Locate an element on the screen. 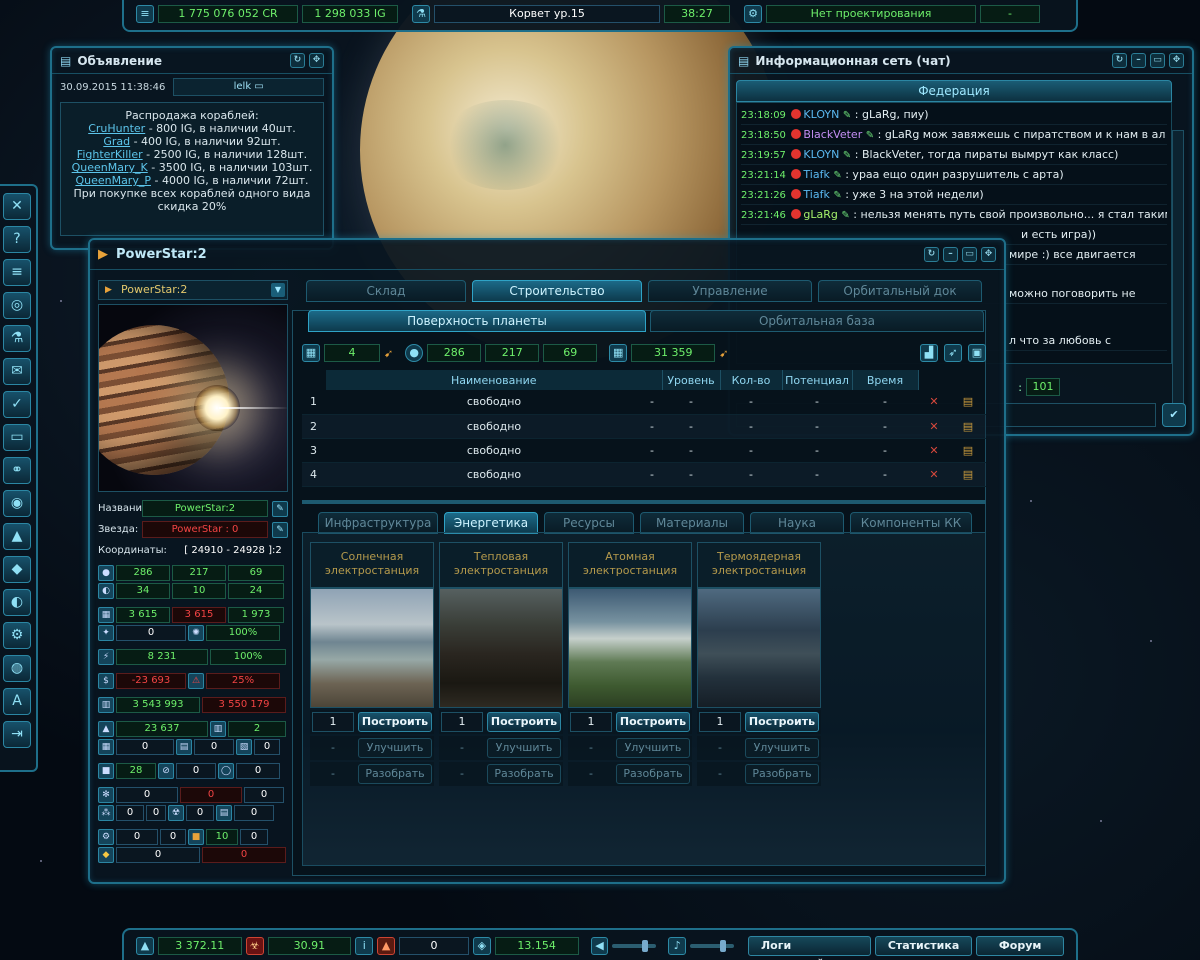 This screenshot has height=960, width=1200. tab-infrastructure: Инфраструктура is located at coordinates (378, 523).